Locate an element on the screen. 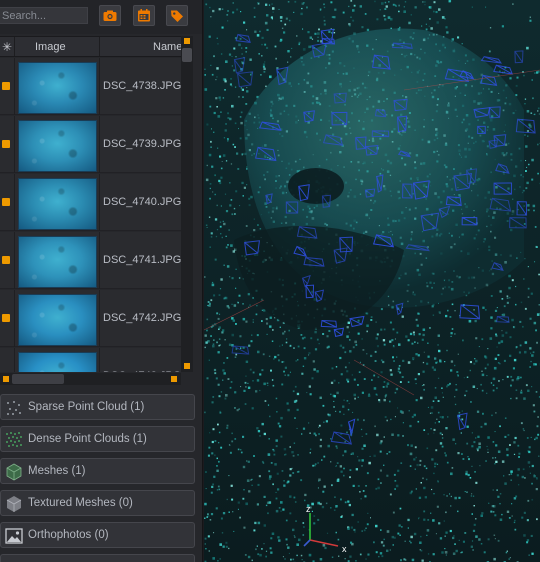 The image size is (540, 562). sparse-point-cloud-section: Sparse Point Cloud (1) is located at coordinates (97, 407).